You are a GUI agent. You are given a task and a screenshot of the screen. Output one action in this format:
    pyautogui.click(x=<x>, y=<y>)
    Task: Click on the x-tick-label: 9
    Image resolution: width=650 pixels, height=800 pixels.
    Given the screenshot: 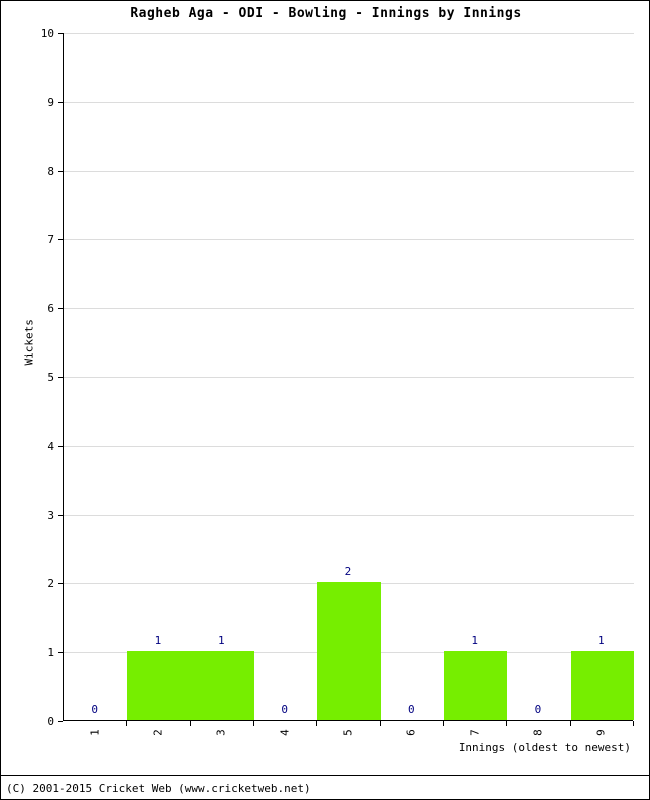 What is the action you would take?
    pyautogui.click(x=601, y=732)
    